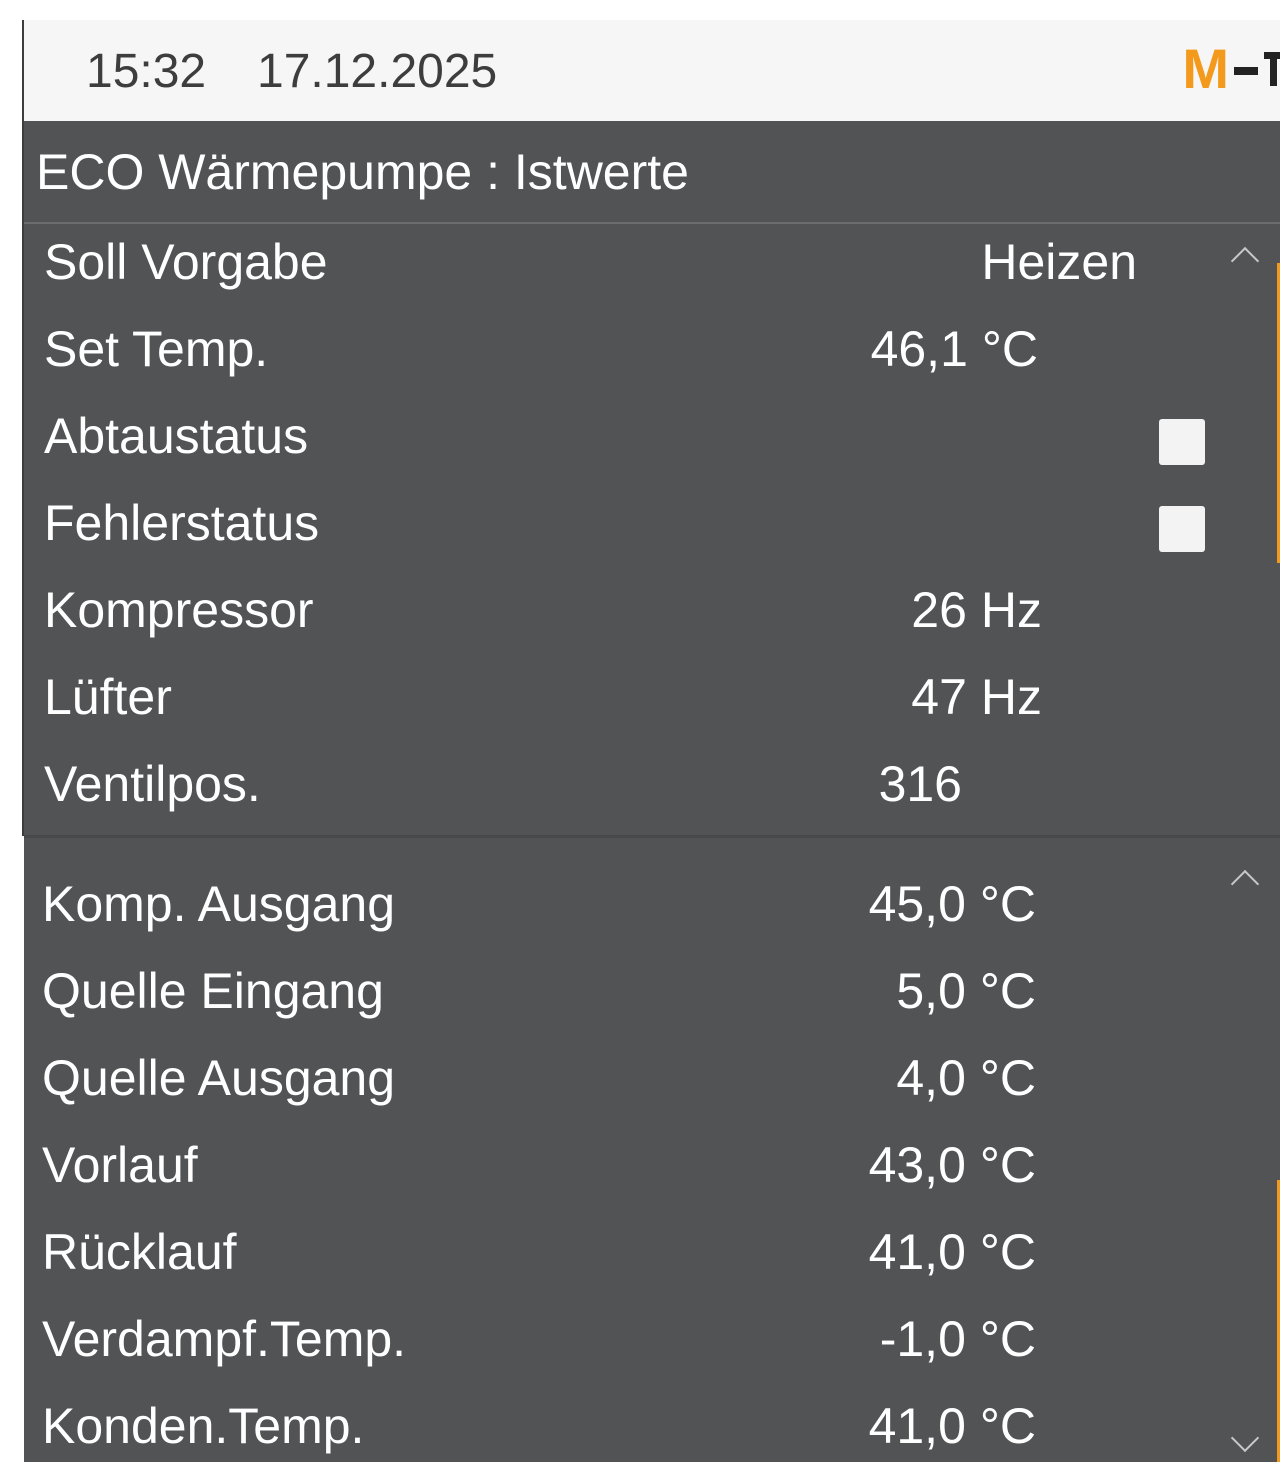  I want to click on value-text: Heizen, so click(1059, 262).